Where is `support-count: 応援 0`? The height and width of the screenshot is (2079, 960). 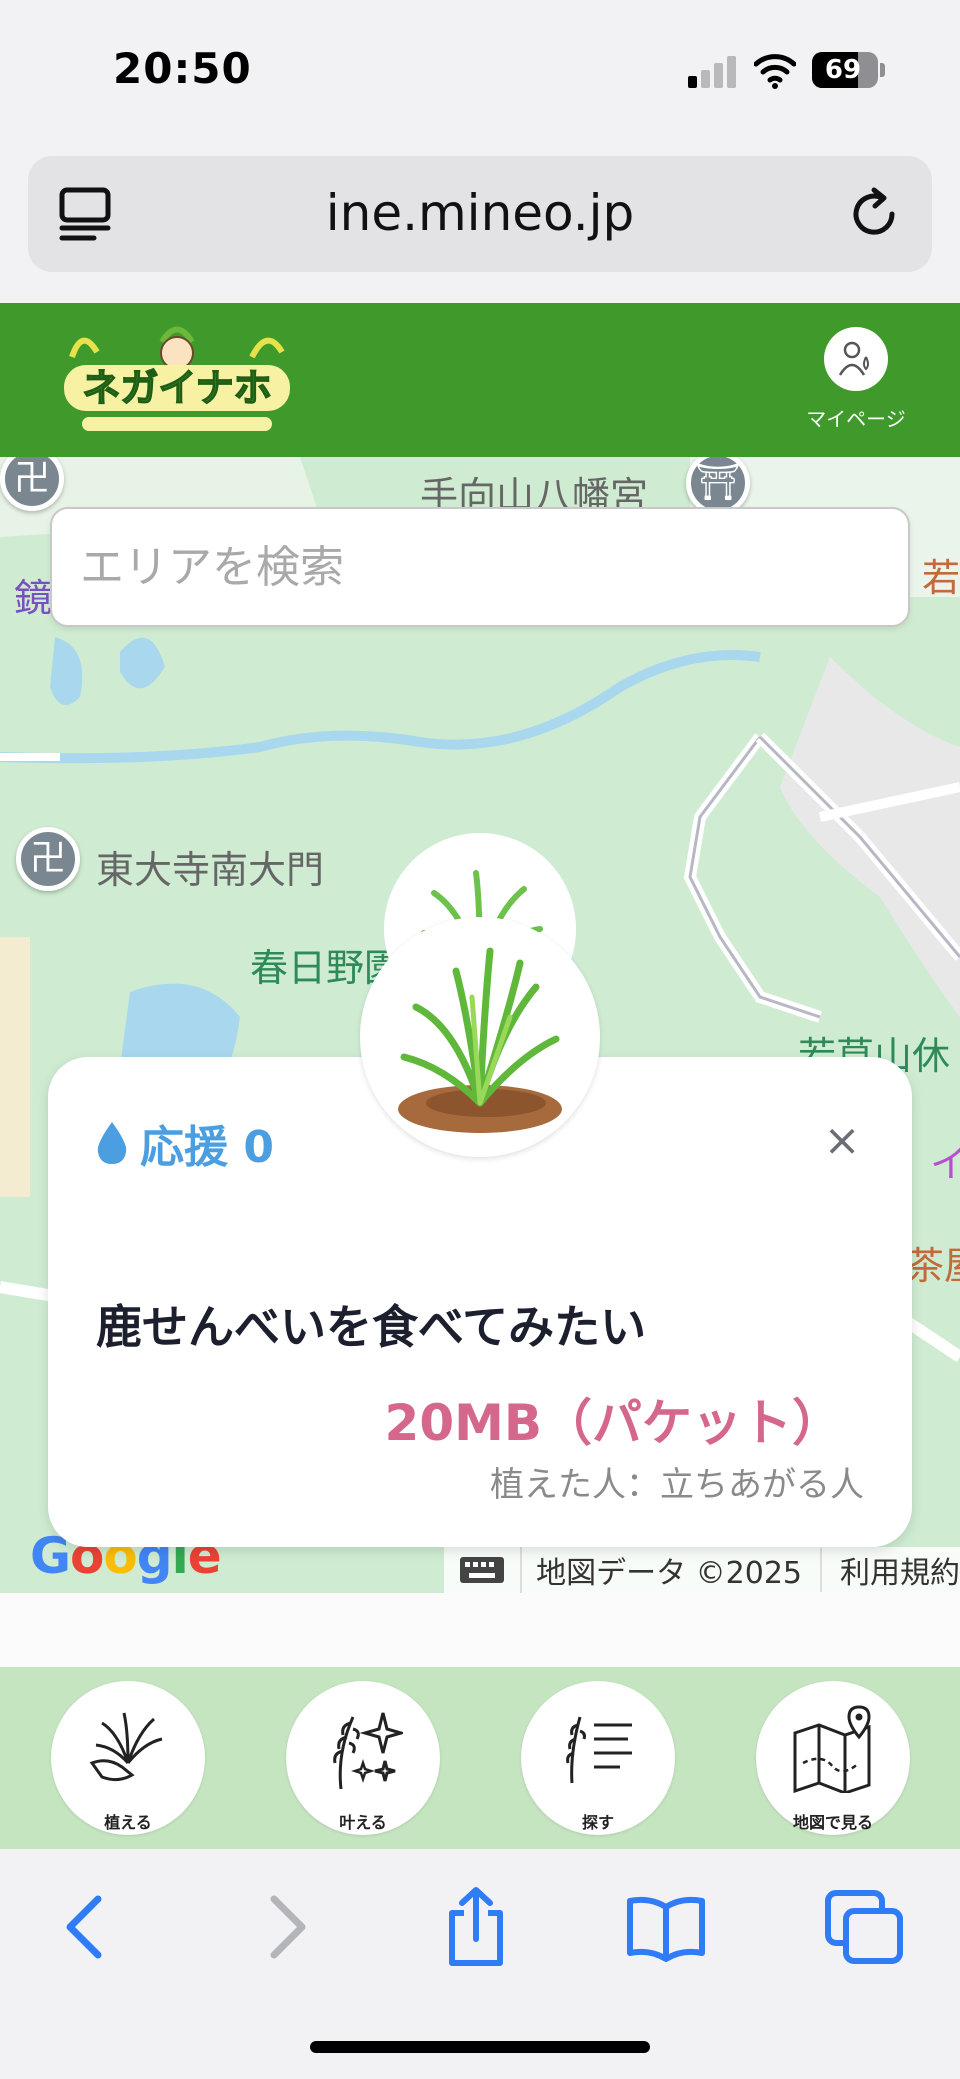 support-count: 応援 0 is located at coordinates (184, 1143).